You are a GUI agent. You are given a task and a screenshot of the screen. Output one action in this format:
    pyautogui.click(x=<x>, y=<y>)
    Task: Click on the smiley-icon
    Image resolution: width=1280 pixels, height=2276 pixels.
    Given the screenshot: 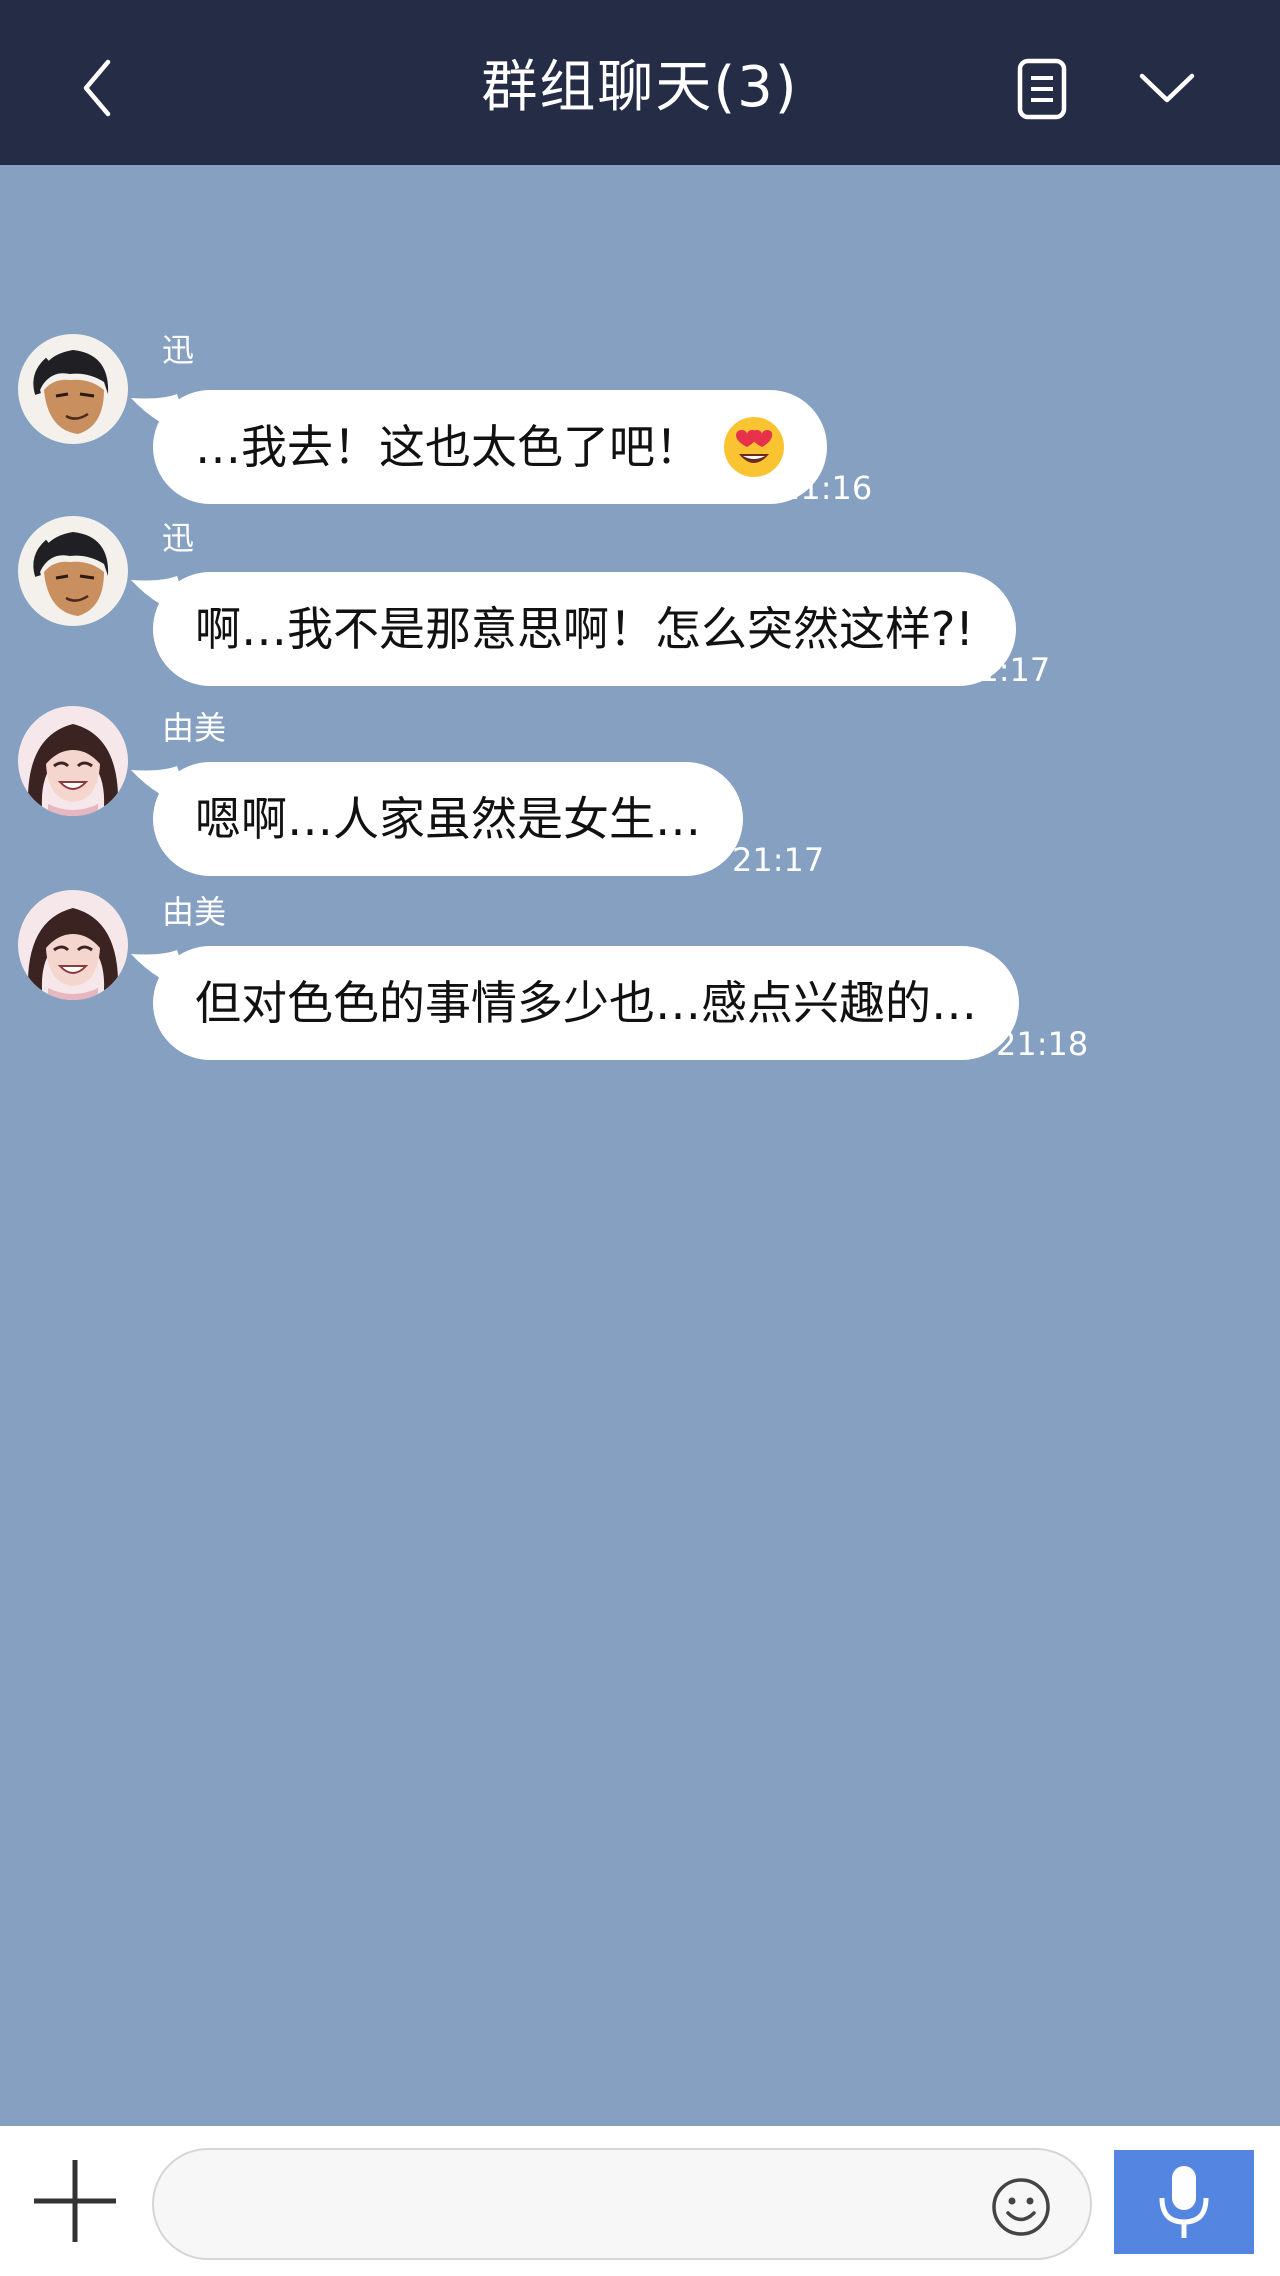 What is the action you would take?
    pyautogui.click(x=1021, y=2207)
    